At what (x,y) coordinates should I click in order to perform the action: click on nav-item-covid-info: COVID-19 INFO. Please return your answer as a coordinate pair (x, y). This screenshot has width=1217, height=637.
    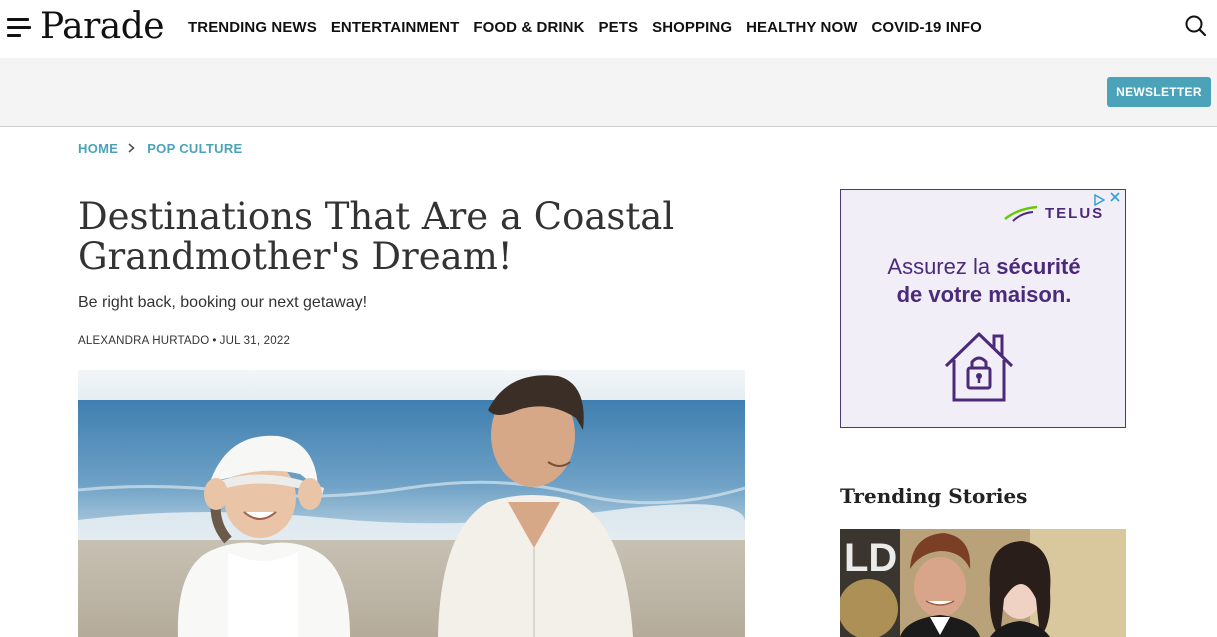
    Looking at the image, I should click on (926, 27).